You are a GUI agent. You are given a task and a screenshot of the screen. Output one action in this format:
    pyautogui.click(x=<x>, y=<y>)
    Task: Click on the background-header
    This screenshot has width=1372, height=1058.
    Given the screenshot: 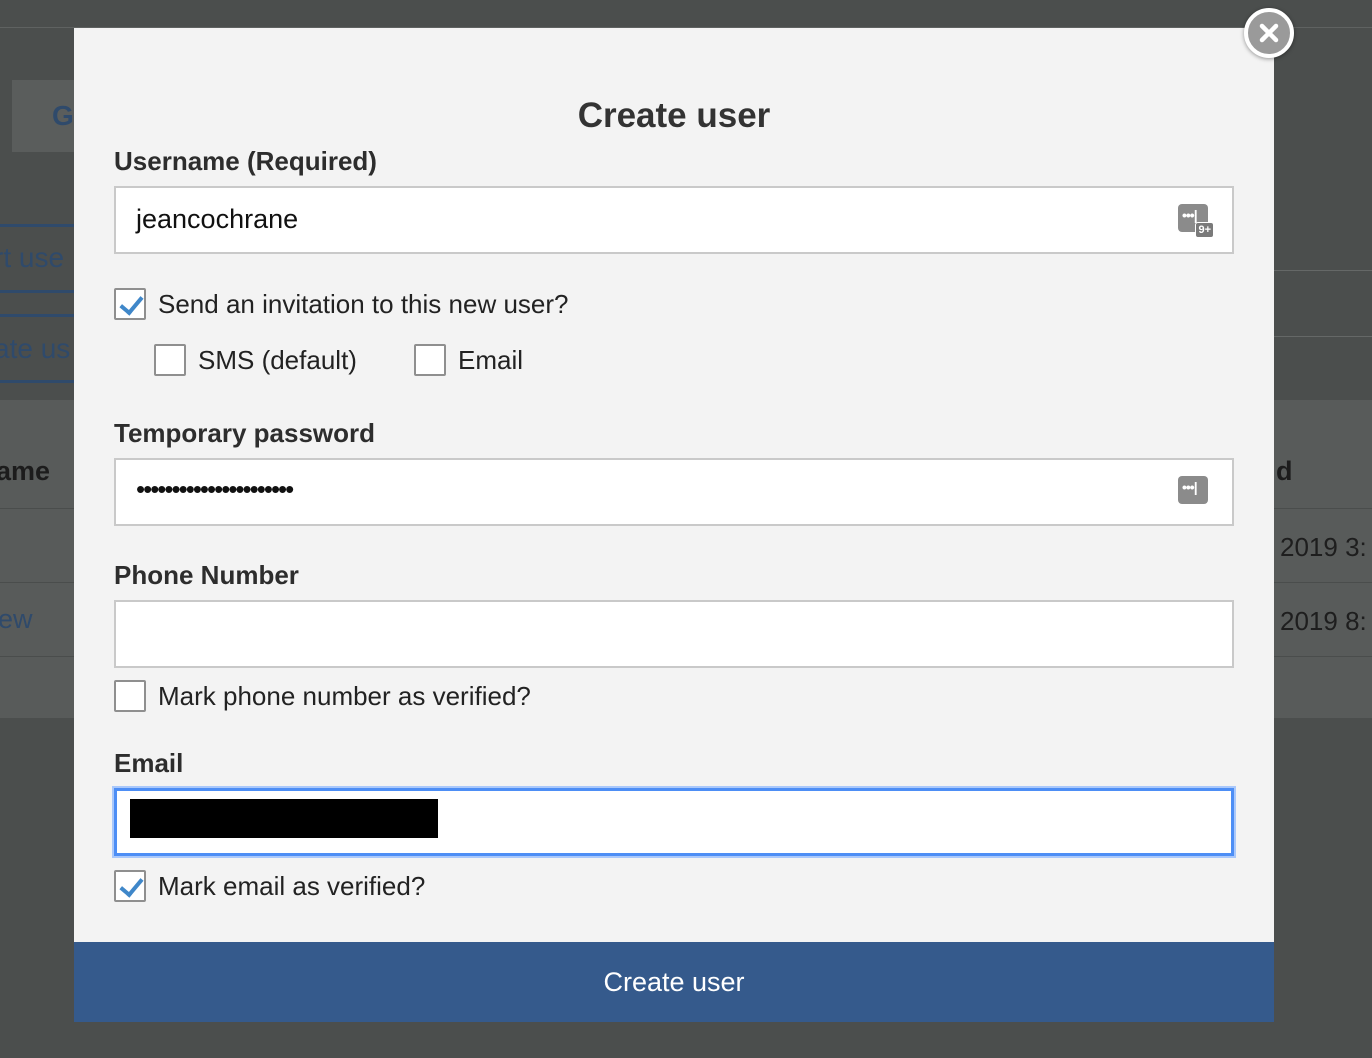 What is the action you would take?
    pyautogui.click(x=686, y=14)
    